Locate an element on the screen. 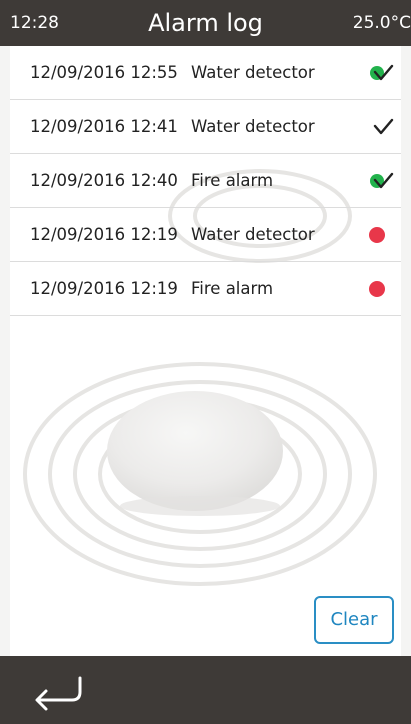 The image size is (411, 724). alarm-row: 12/09/2016 12:19 Water detector is located at coordinates (205, 235).